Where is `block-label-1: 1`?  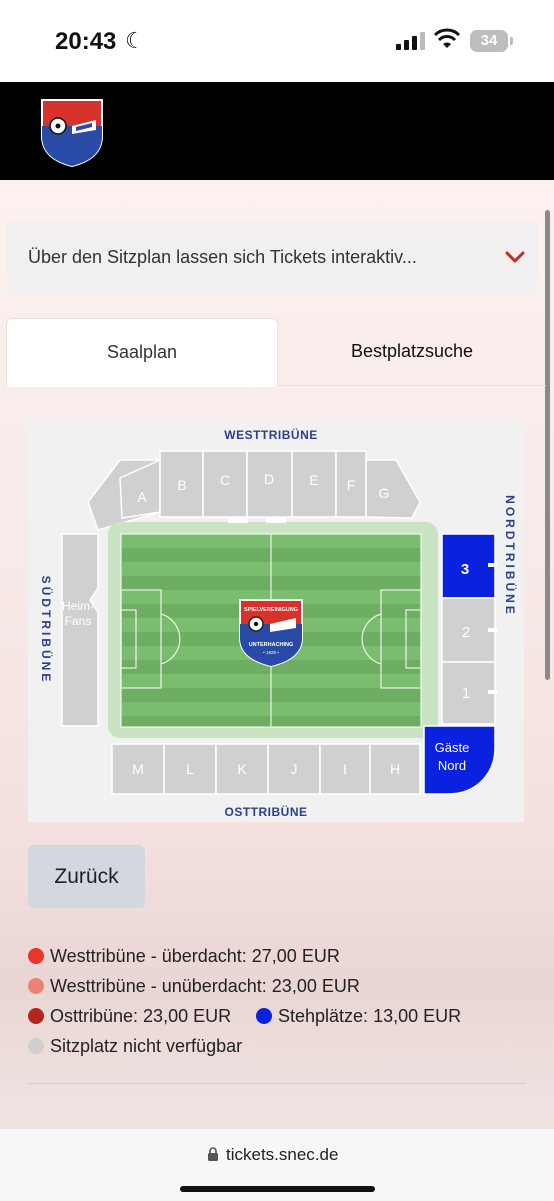 block-label-1: 1 is located at coordinates (466, 693).